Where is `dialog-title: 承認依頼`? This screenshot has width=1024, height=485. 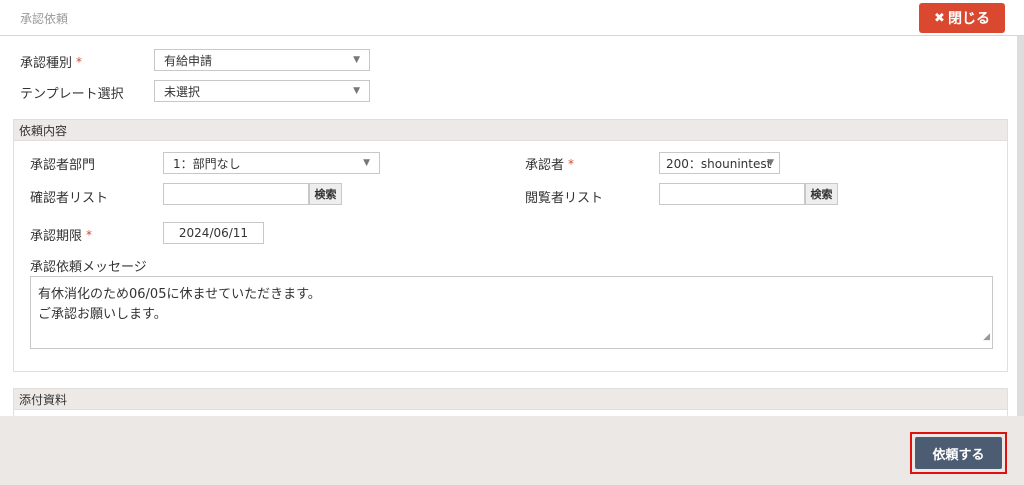
dialog-title: 承認依頼 is located at coordinates (44, 19).